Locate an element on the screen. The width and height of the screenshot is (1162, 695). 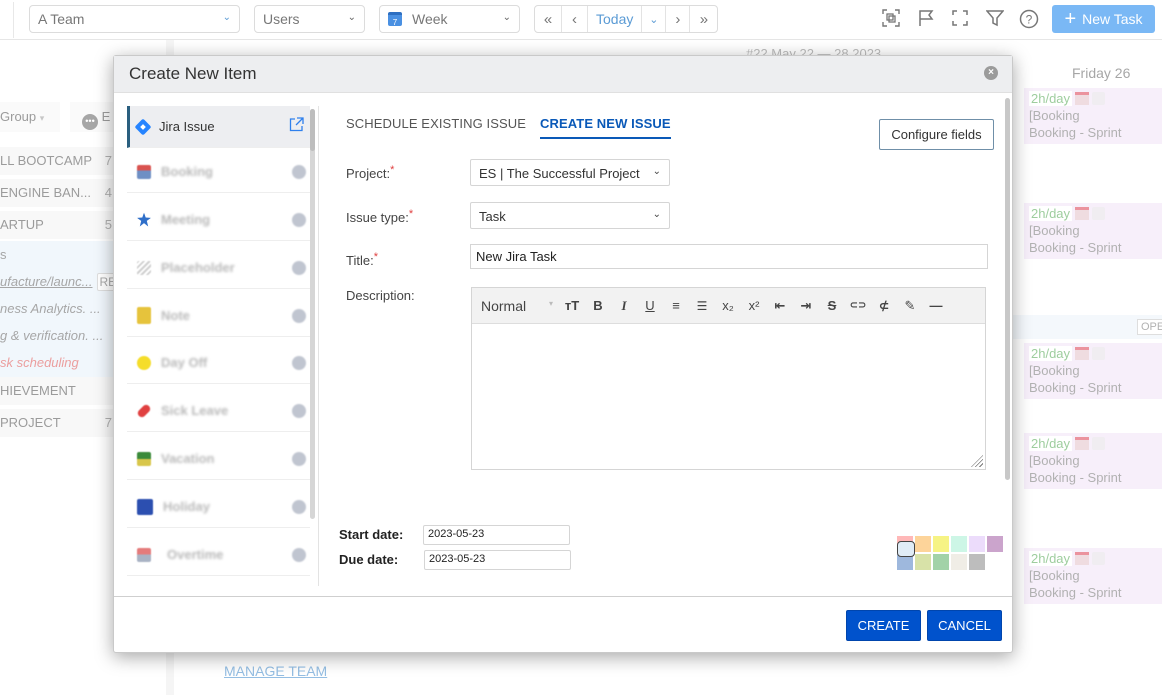
team-select-value: A Team is located at coordinates (61, 19).